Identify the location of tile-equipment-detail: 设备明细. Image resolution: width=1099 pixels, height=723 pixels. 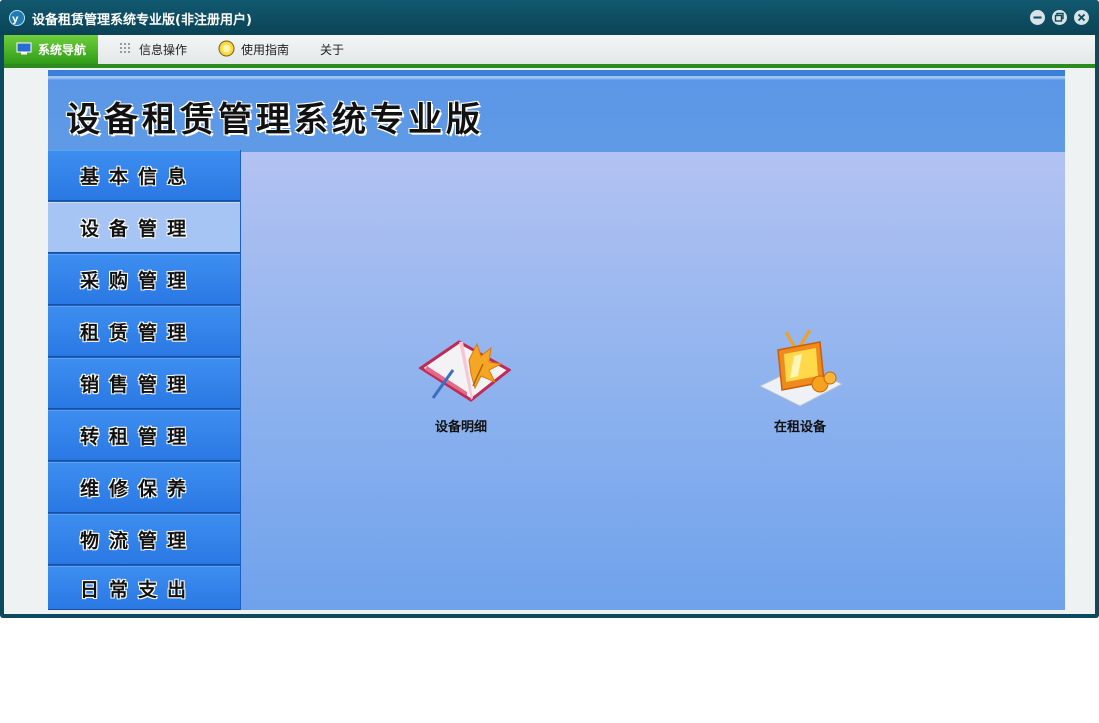
(461, 382).